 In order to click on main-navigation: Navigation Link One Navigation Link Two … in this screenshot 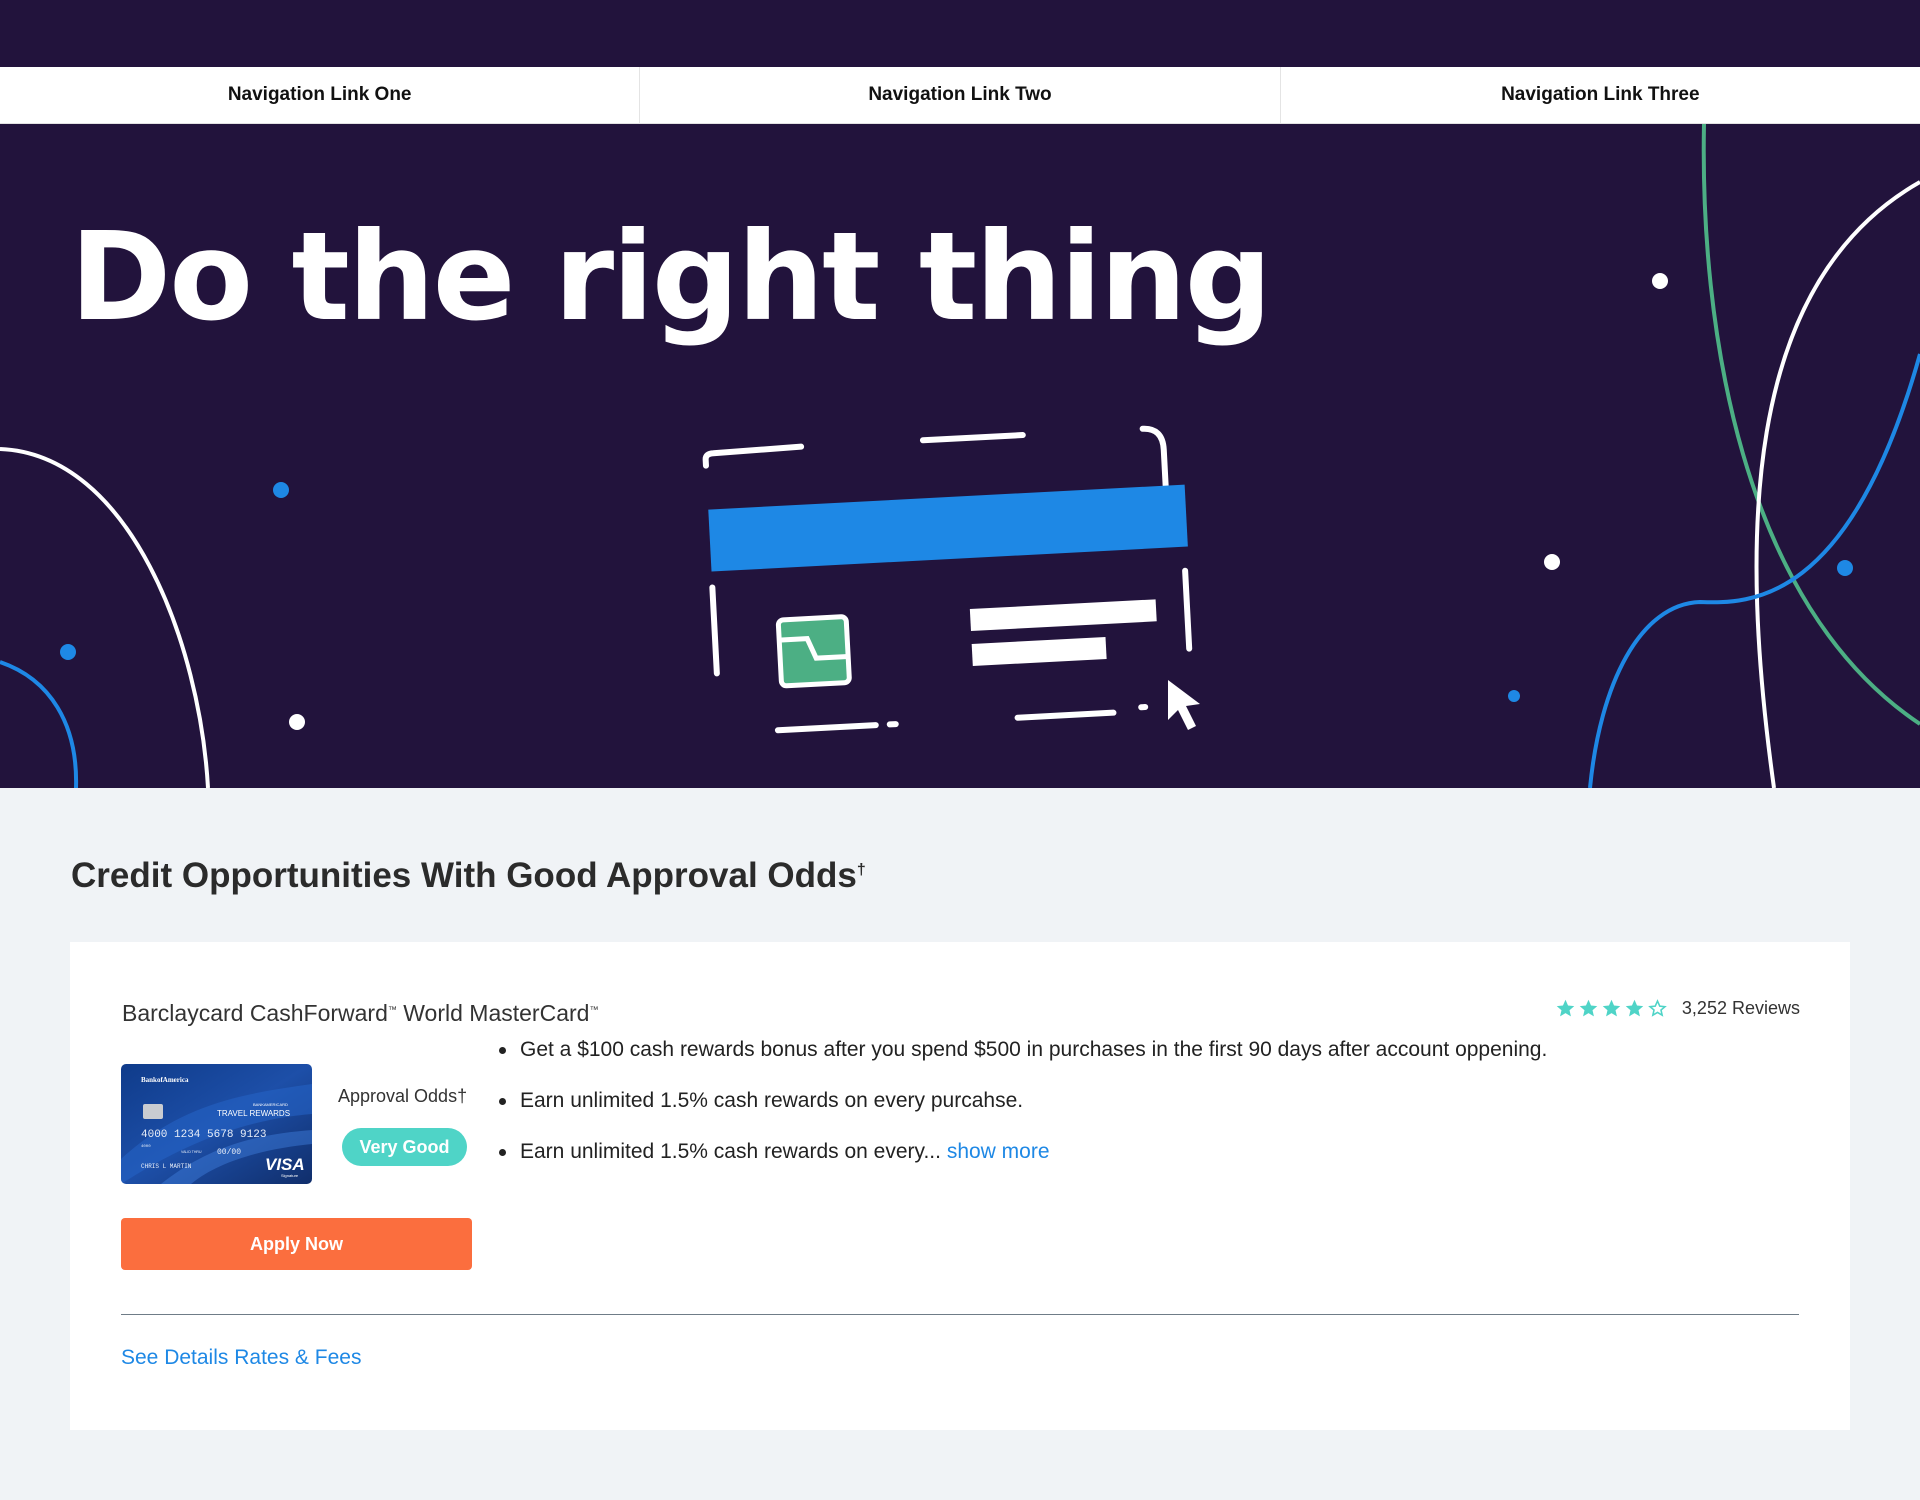, I will do `click(960, 95)`.